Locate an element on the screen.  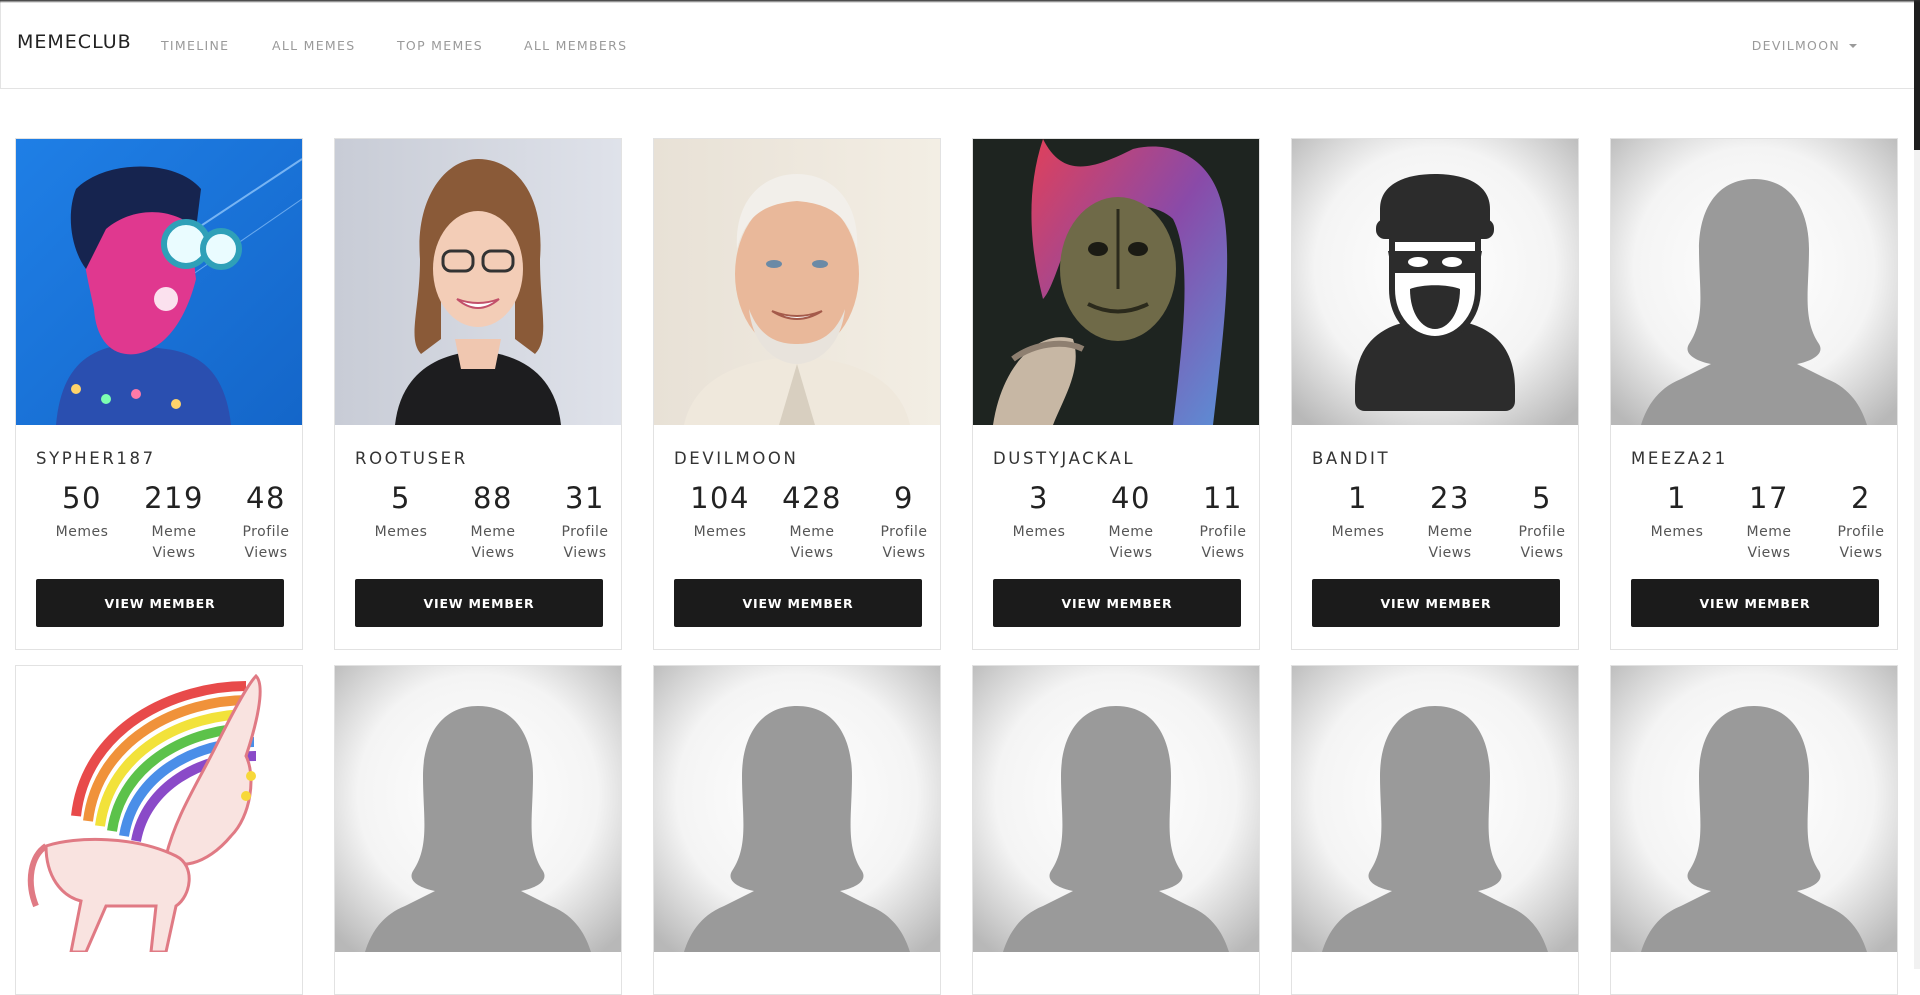
stat-value: 11 is located at coordinates (1223, 498).